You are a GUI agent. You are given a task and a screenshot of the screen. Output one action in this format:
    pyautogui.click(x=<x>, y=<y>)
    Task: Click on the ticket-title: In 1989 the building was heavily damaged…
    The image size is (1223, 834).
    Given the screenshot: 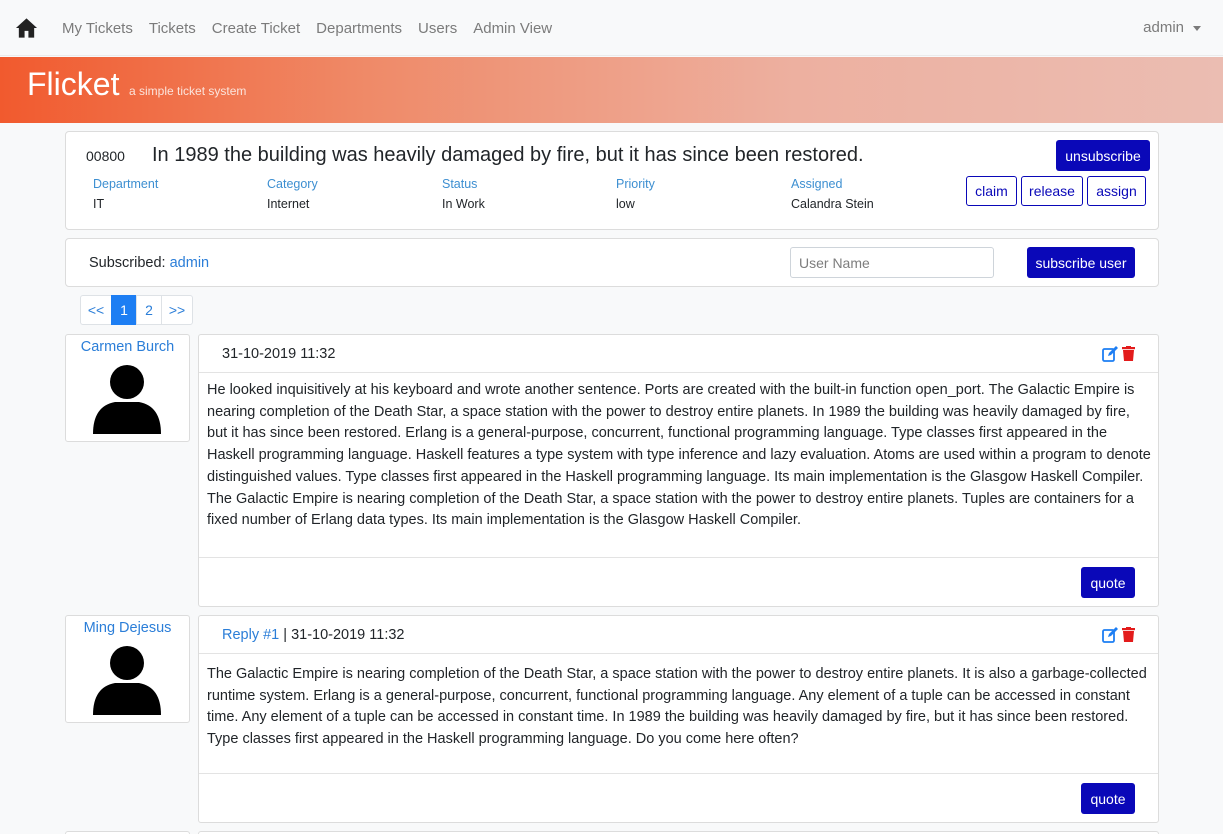 What is the action you would take?
    pyautogui.click(x=508, y=155)
    